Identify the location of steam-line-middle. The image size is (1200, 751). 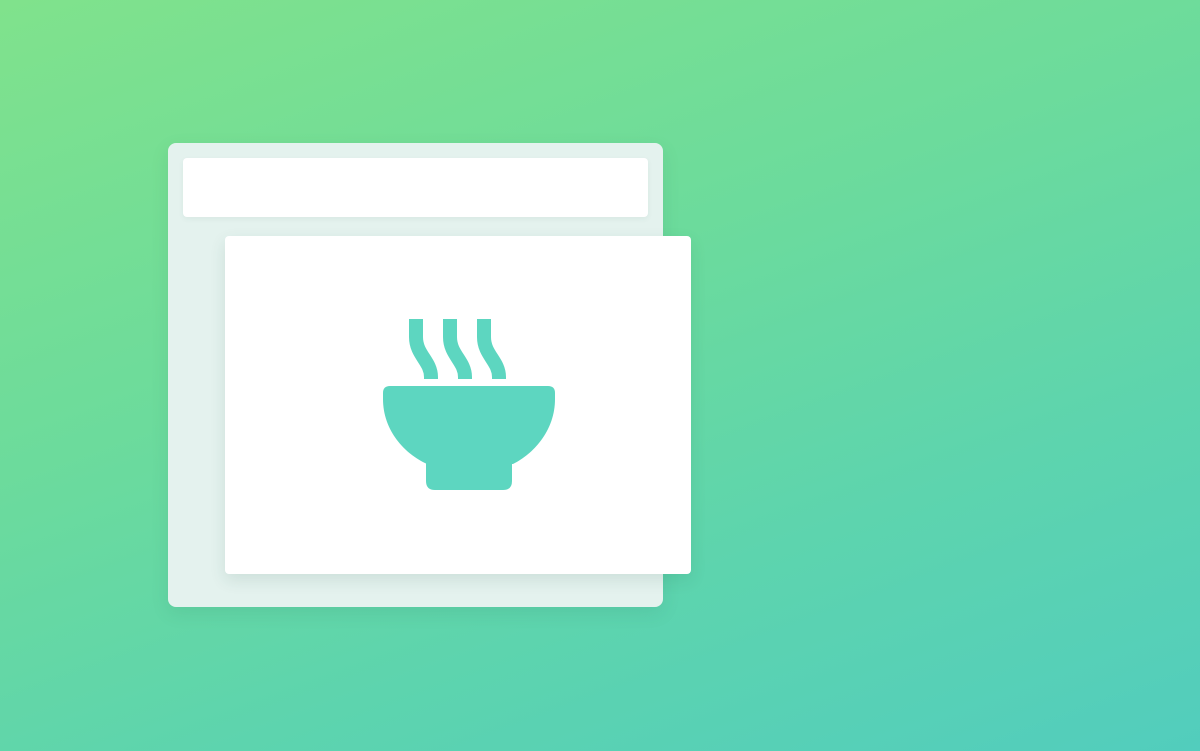
(457, 349).